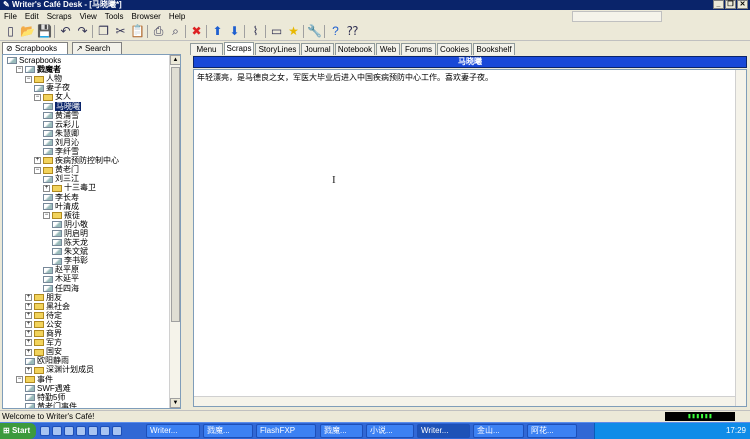 This screenshot has width=750, height=439. What do you see at coordinates (234, 31) in the screenshot?
I see `down-icon: ⬇` at bounding box center [234, 31].